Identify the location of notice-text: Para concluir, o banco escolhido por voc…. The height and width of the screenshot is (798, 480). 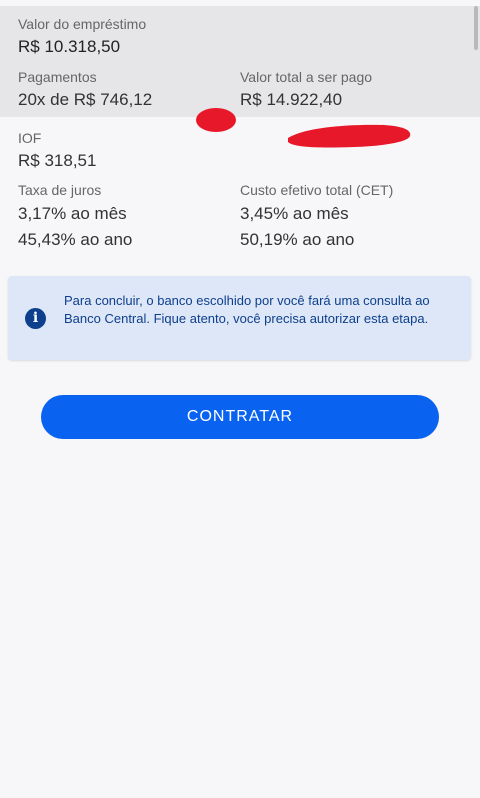
(247, 309).